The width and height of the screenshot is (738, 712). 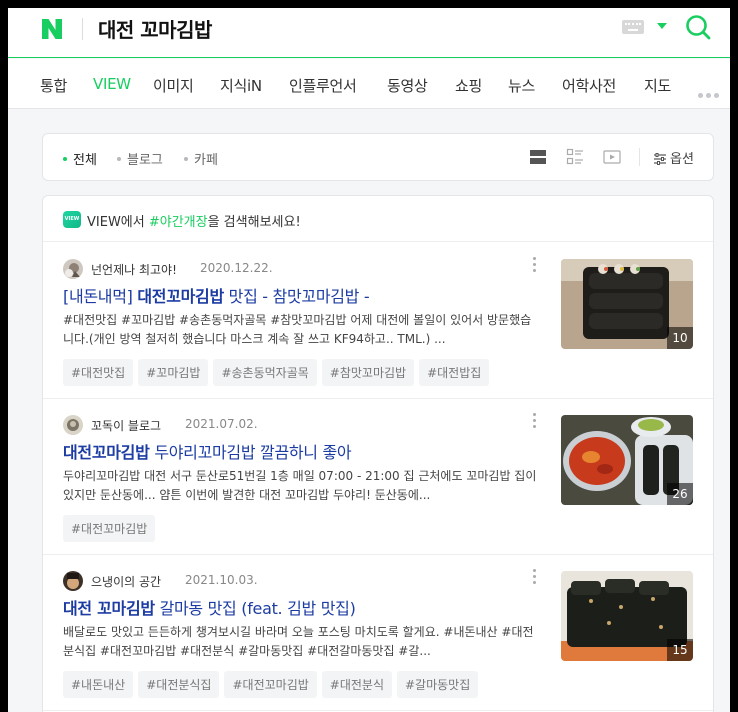 I want to click on hashtag-chip: #꼬마김밥, so click(x=173, y=372).